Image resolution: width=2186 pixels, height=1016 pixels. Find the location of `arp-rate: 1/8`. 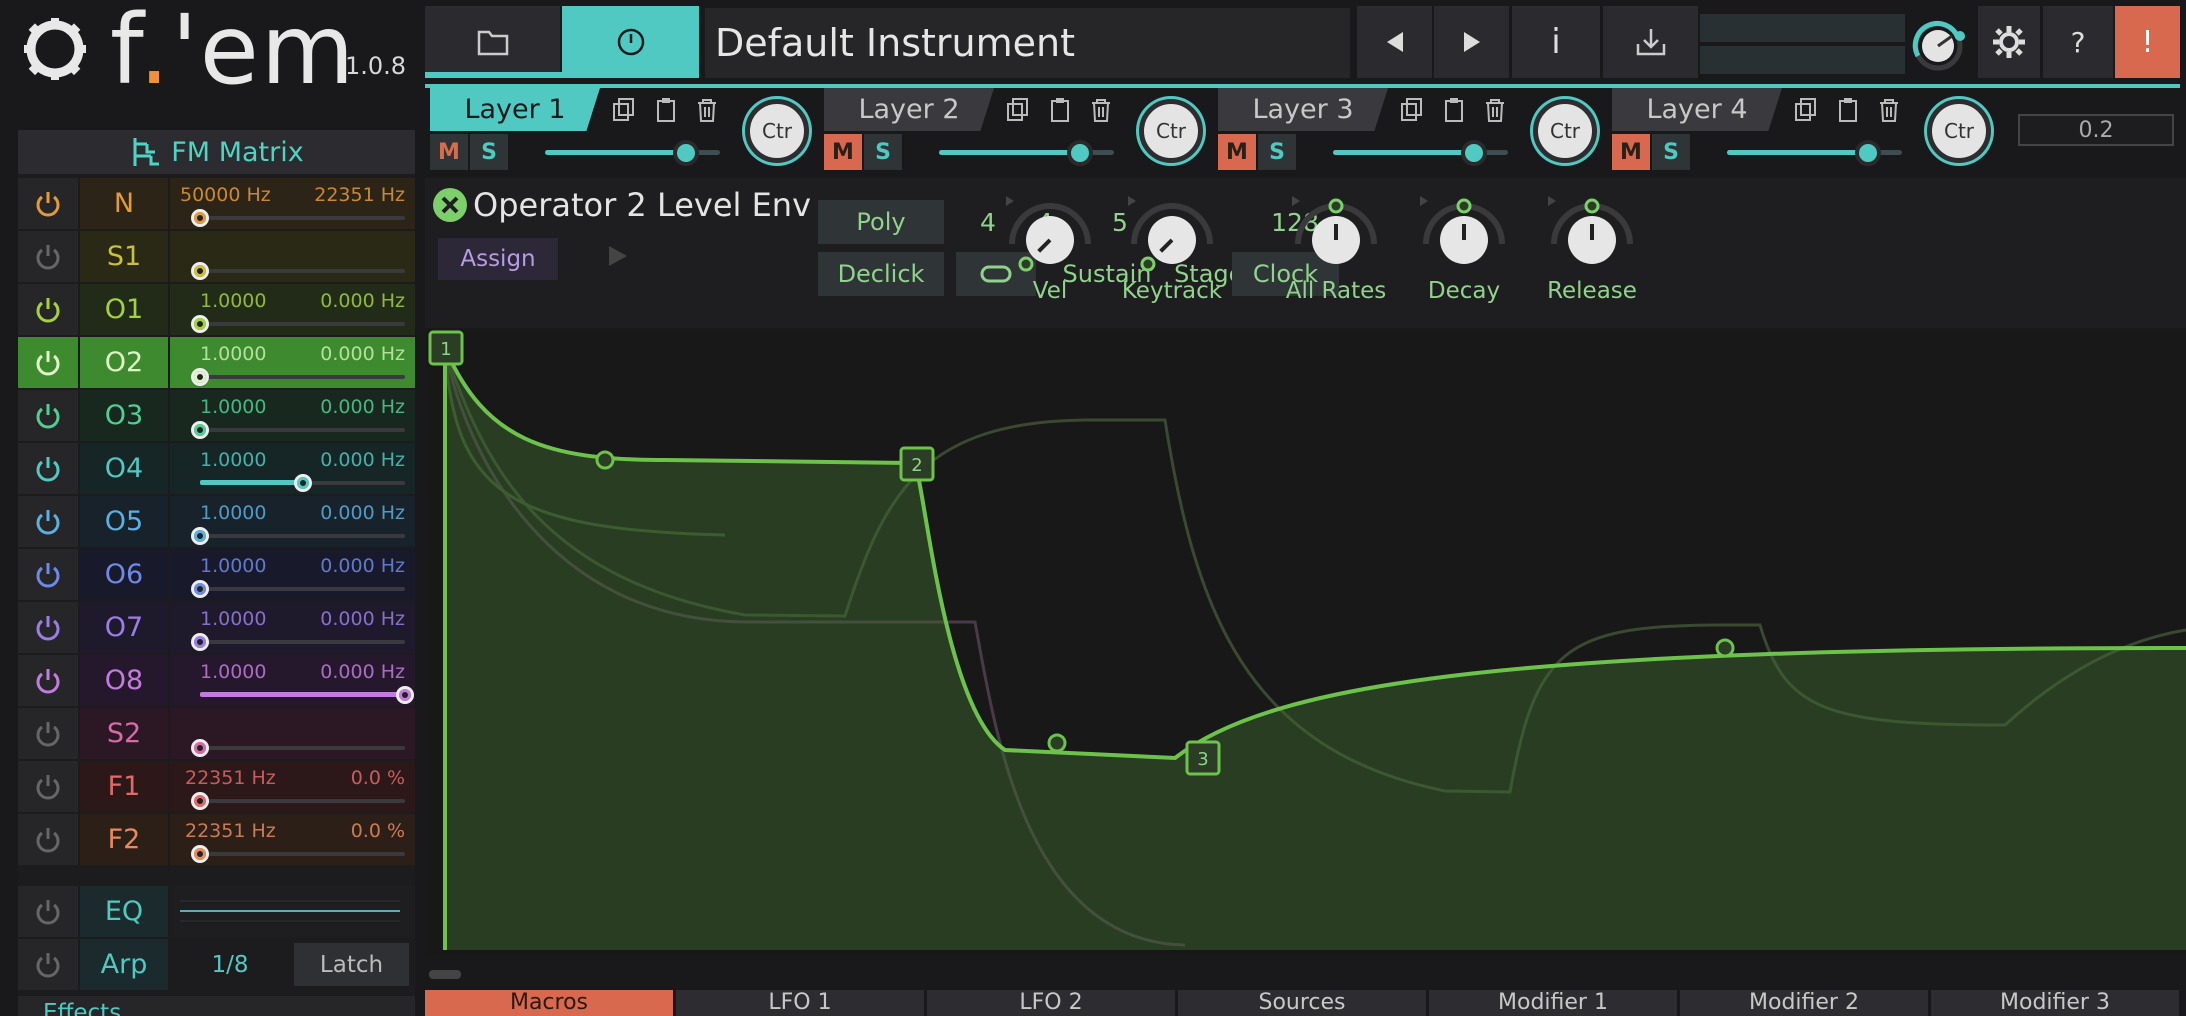

arp-rate: 1/8 is located at coordinates (230, 964).